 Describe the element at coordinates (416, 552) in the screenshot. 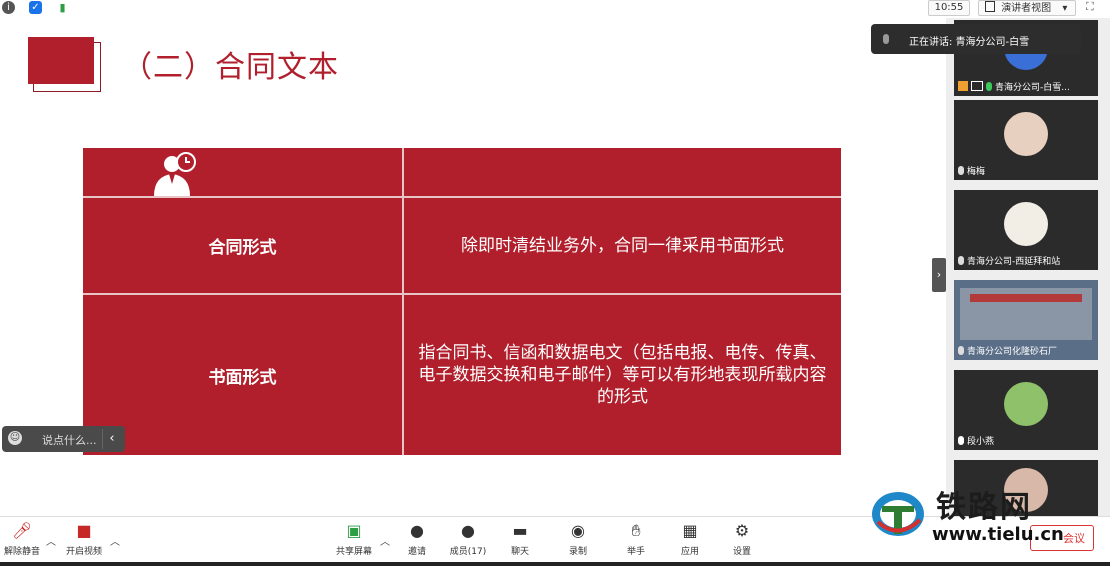

I see `invite-label: 邀请` at that location.